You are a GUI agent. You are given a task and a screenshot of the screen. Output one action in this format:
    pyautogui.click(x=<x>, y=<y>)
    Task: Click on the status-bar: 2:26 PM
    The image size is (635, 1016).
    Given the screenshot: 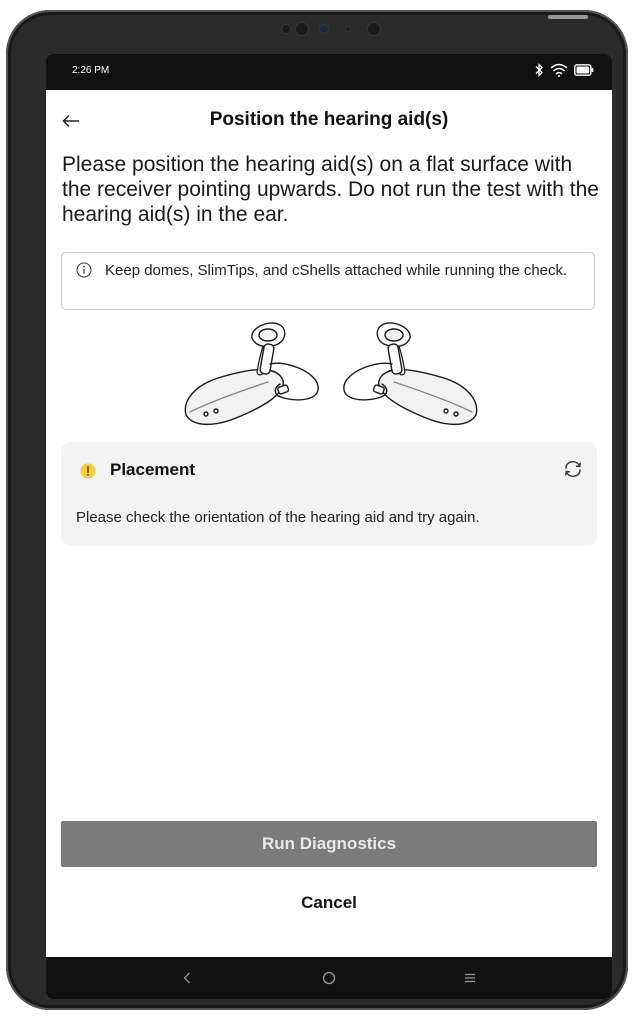 What is the action you would take?
    pyautogui.click(x=329, y=72)
    